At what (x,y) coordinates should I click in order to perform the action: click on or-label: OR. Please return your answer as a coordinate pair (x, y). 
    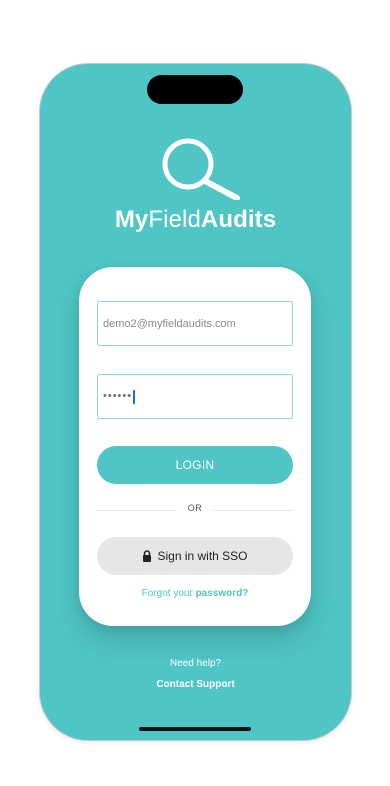
    Looking at the image, I should click on (195, 508).